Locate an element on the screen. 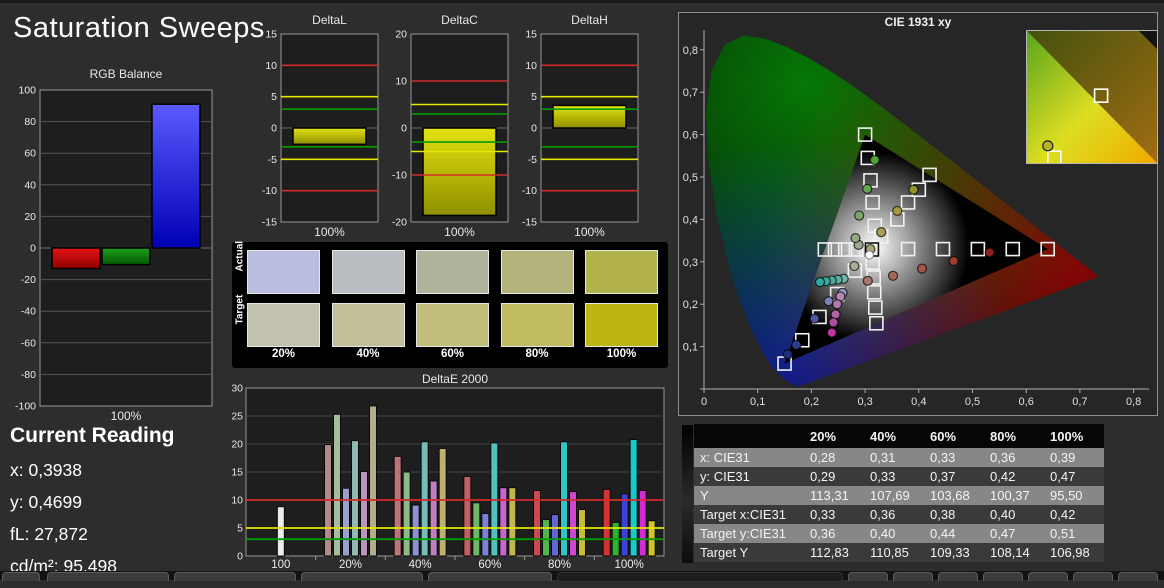  table-cell: 108,14 is located at coordinates (1014, 552).